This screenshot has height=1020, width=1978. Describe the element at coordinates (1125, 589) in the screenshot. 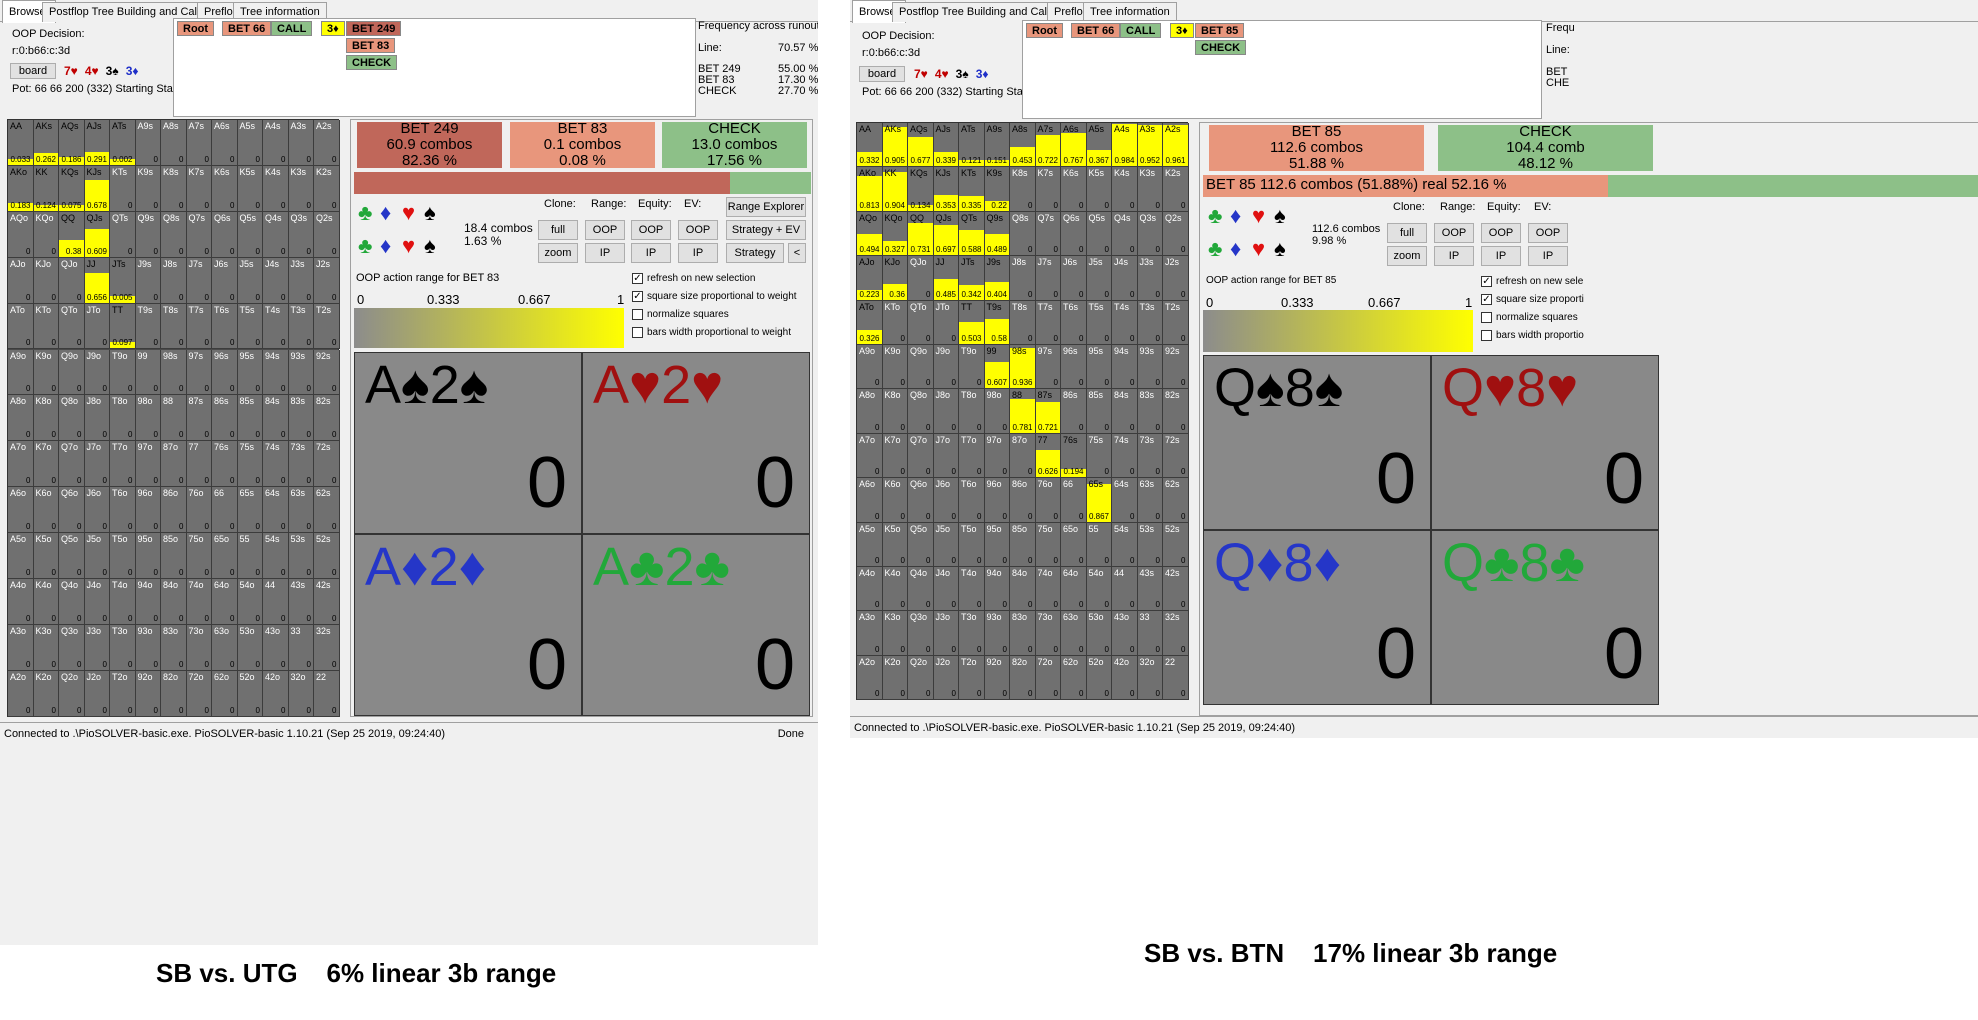

I see `hand-cell-44: 44 0` at that location.